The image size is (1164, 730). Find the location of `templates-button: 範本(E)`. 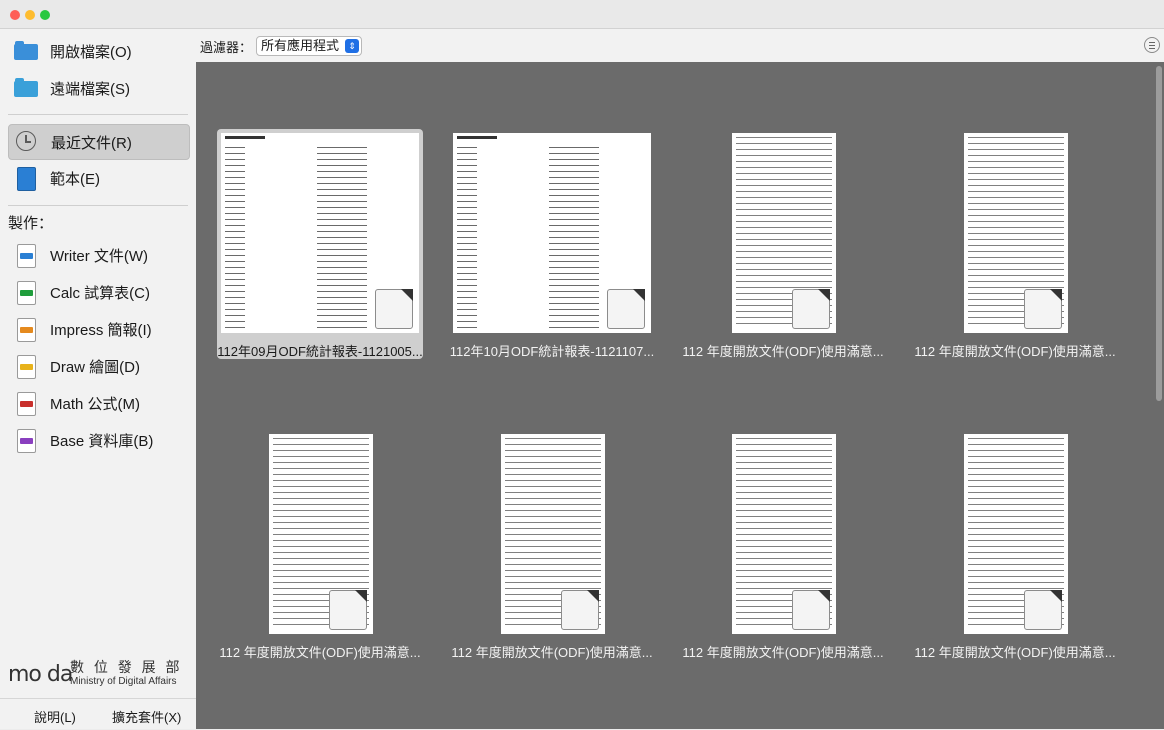

templates-button: 範本(E) is located at coordinates (98, 178).